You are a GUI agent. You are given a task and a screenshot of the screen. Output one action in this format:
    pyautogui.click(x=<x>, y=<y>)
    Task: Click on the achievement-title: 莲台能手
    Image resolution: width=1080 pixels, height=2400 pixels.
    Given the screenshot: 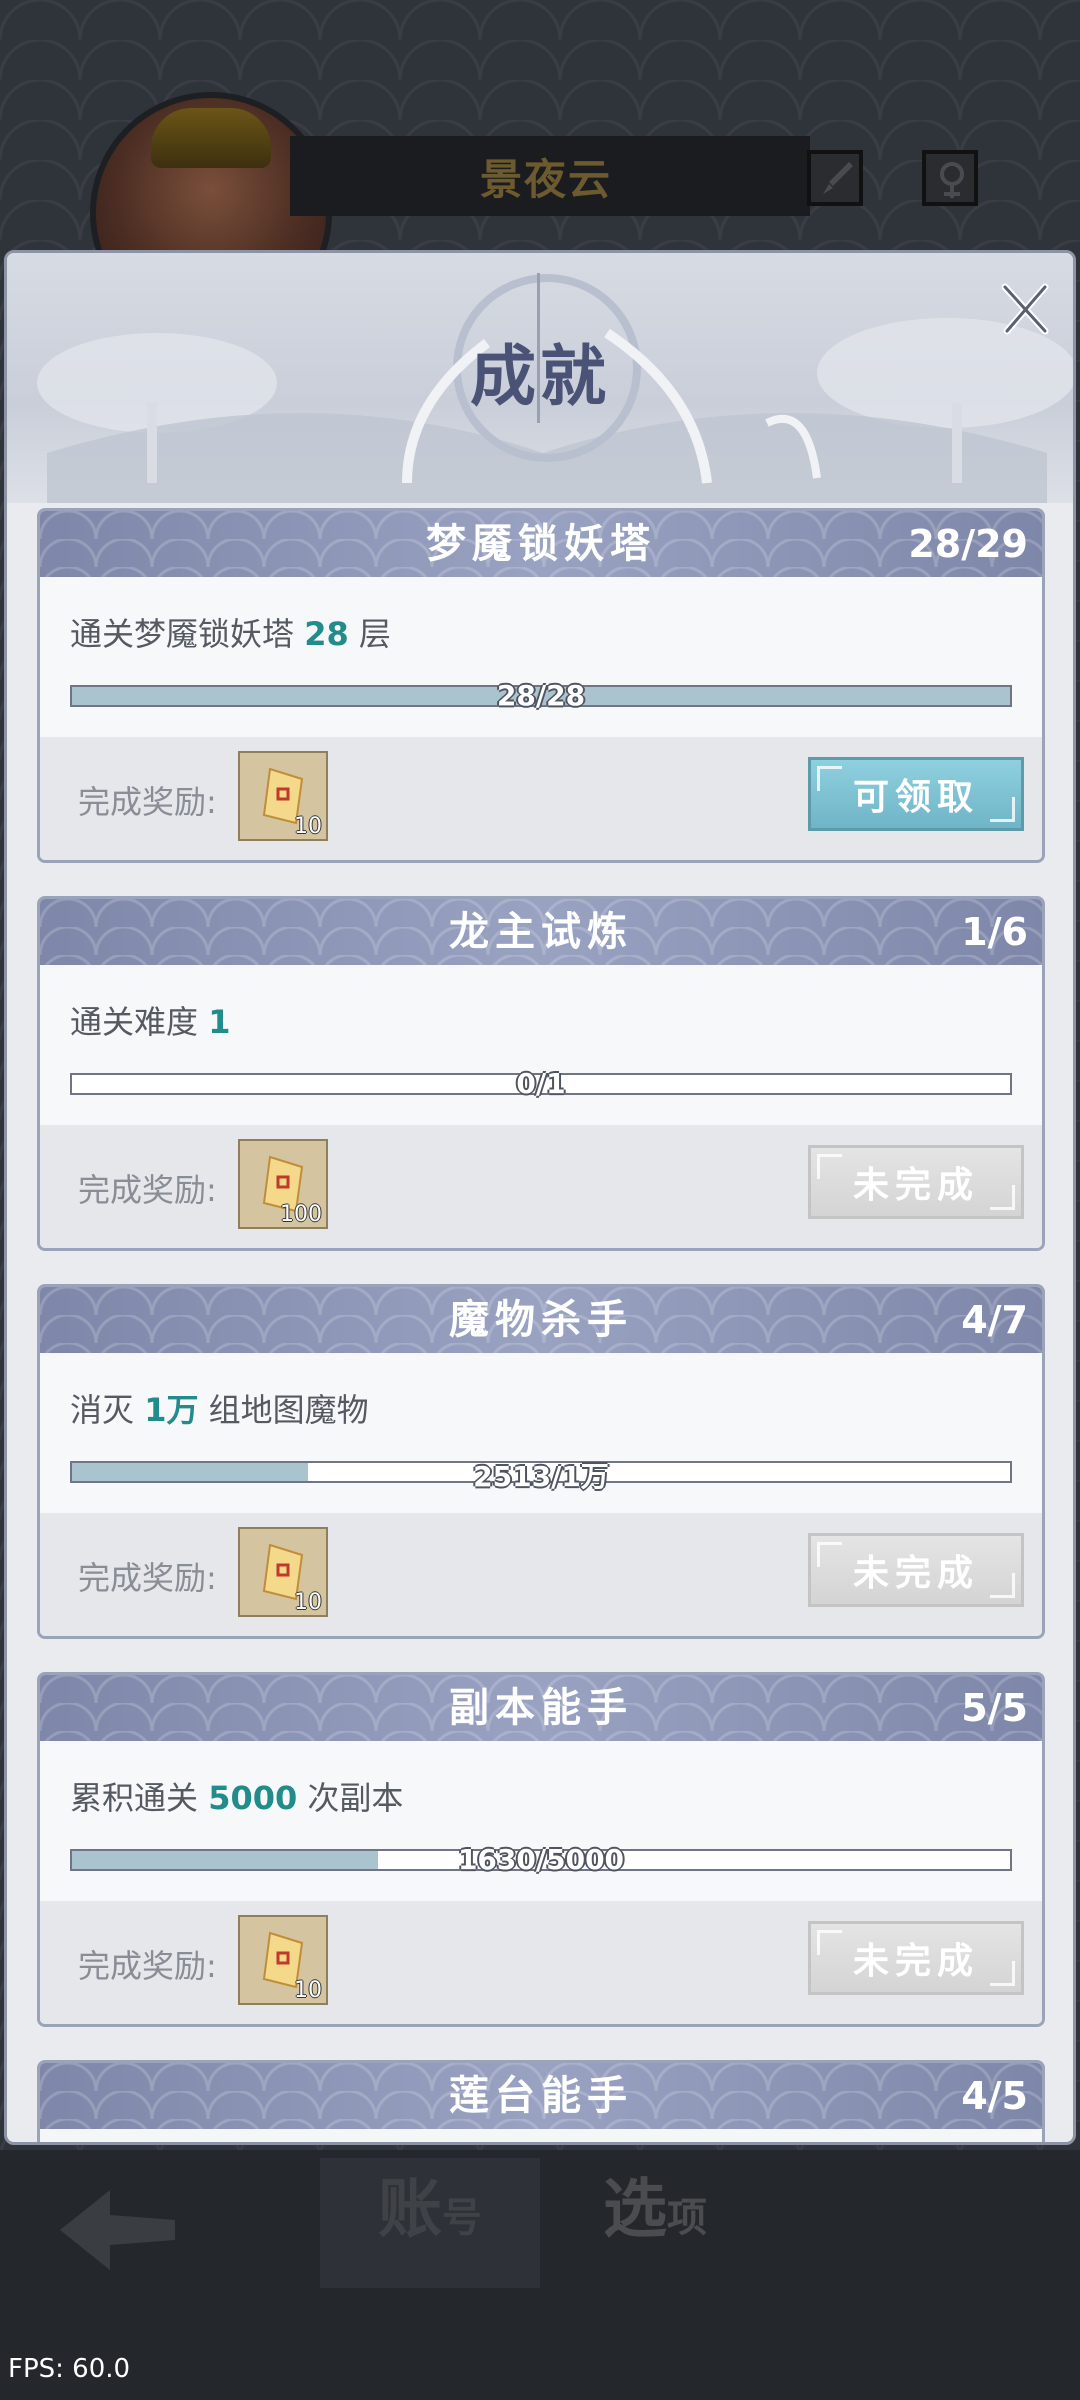 What is the action you would take?
    pyautogui.click(x=541, y=2095)
    